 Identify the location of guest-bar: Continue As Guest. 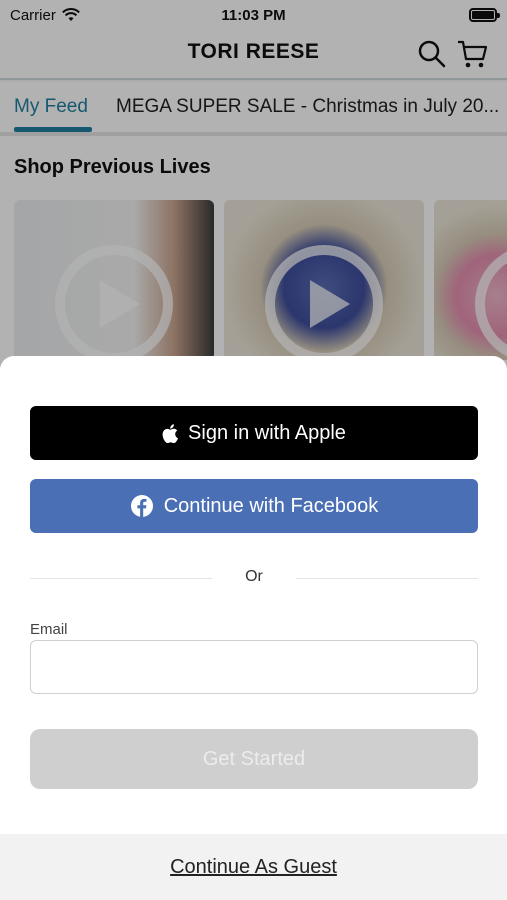
(253, 867).